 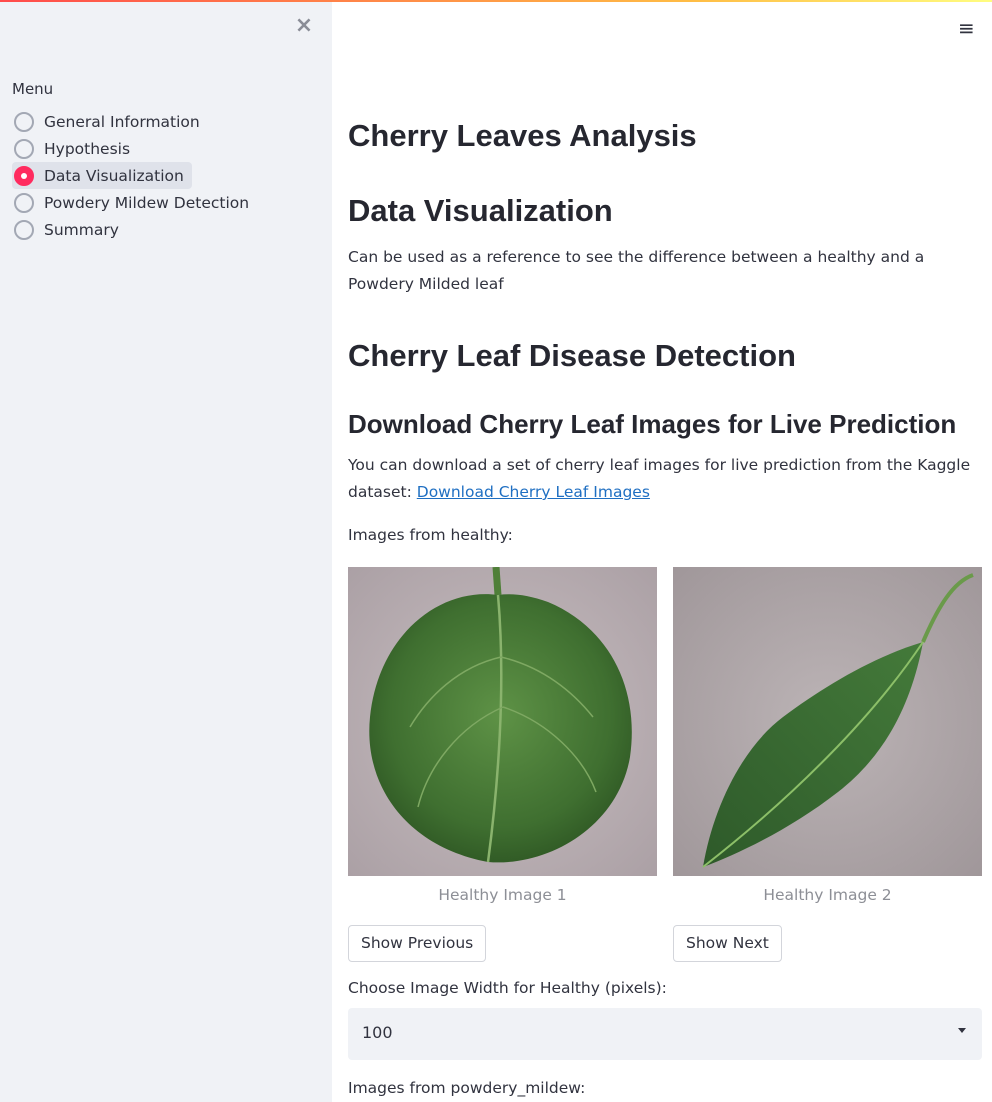 What do you see at coordinates (467, 1088) in the screenshot?
I see `powdery-mildew-images-label: Images from powdery_mildew:` at bounding box center [467, 1088].